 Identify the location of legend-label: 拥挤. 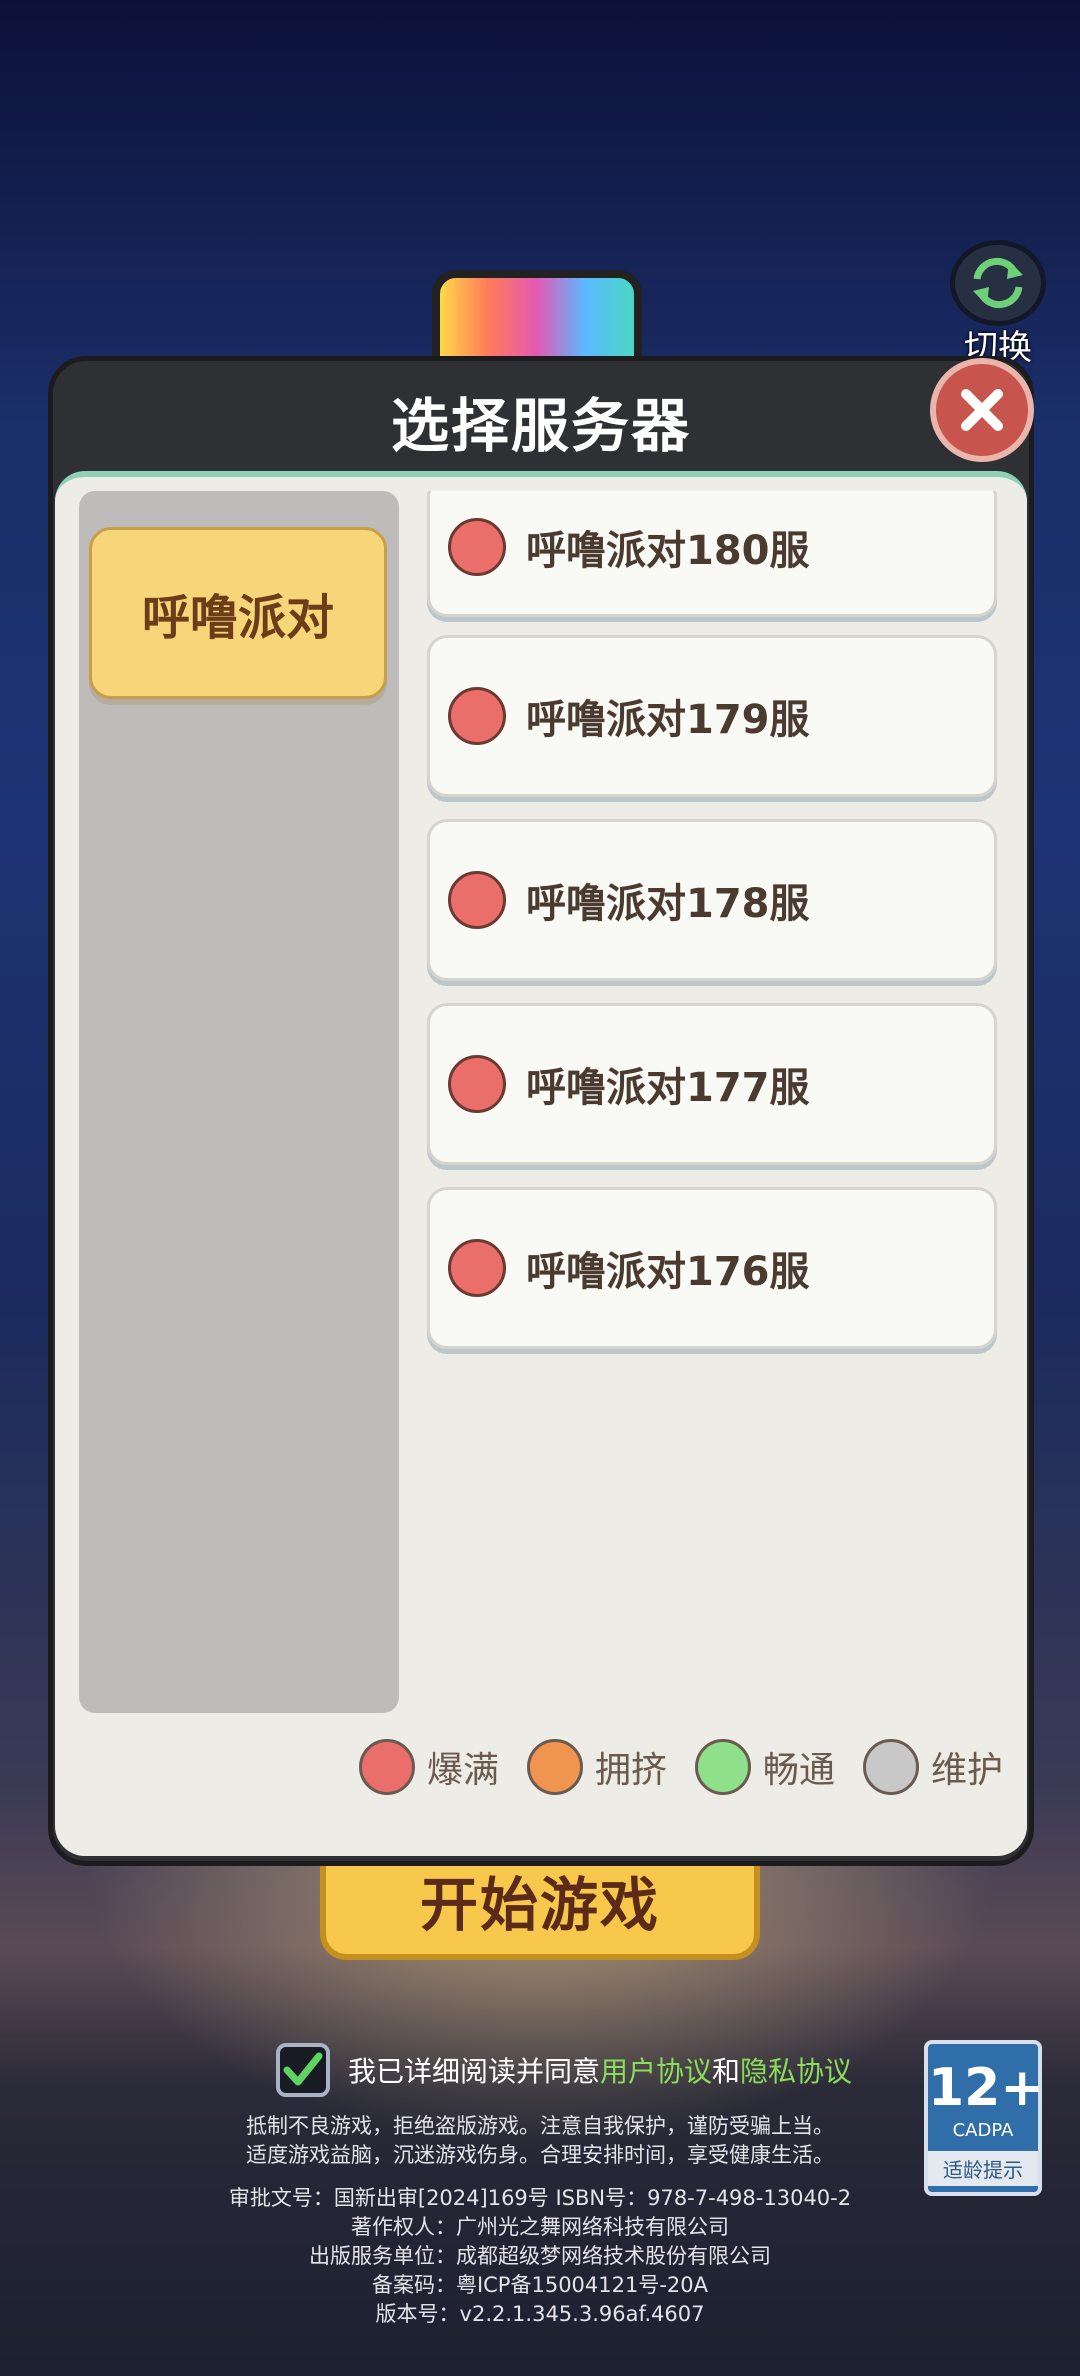
(630, 1770).